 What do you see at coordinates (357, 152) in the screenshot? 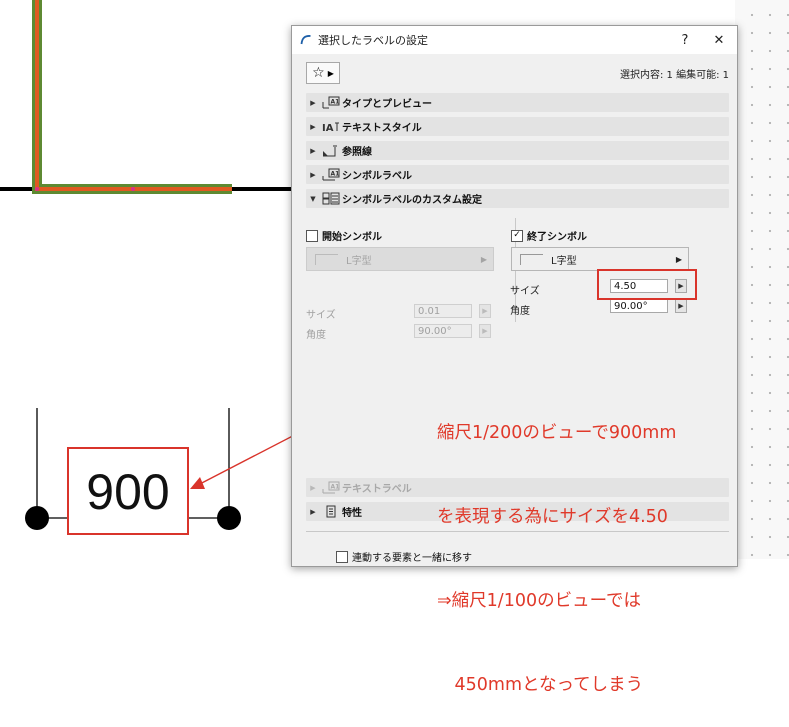
I see `section-label: 参照線` at bounding box center [357, 152].